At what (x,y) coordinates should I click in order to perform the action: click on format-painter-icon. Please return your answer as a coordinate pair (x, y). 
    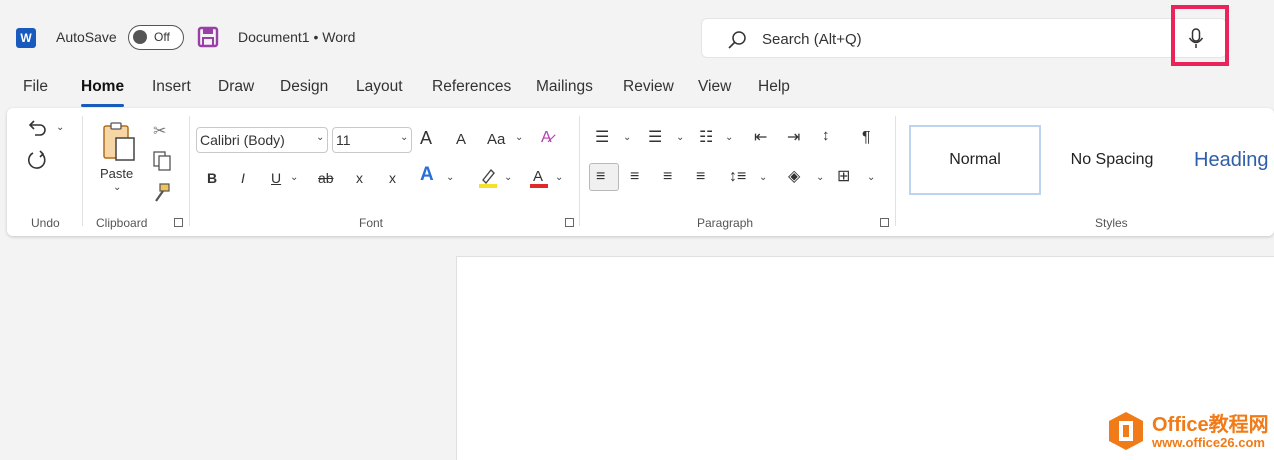
    Looking at the image, I should click on (162, 193).